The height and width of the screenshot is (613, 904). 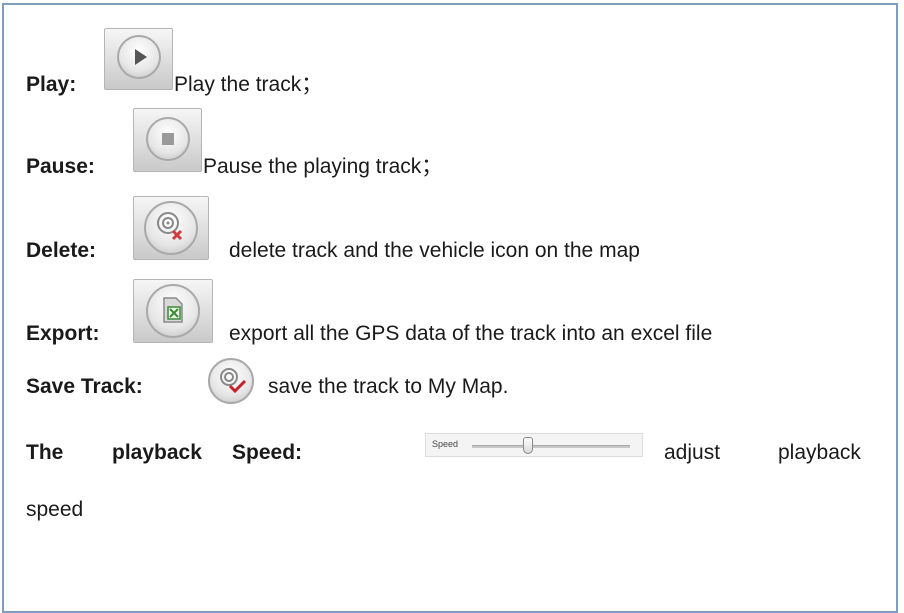 I want to click on speed-slider-label: Speed, so click(x=445, y=444).